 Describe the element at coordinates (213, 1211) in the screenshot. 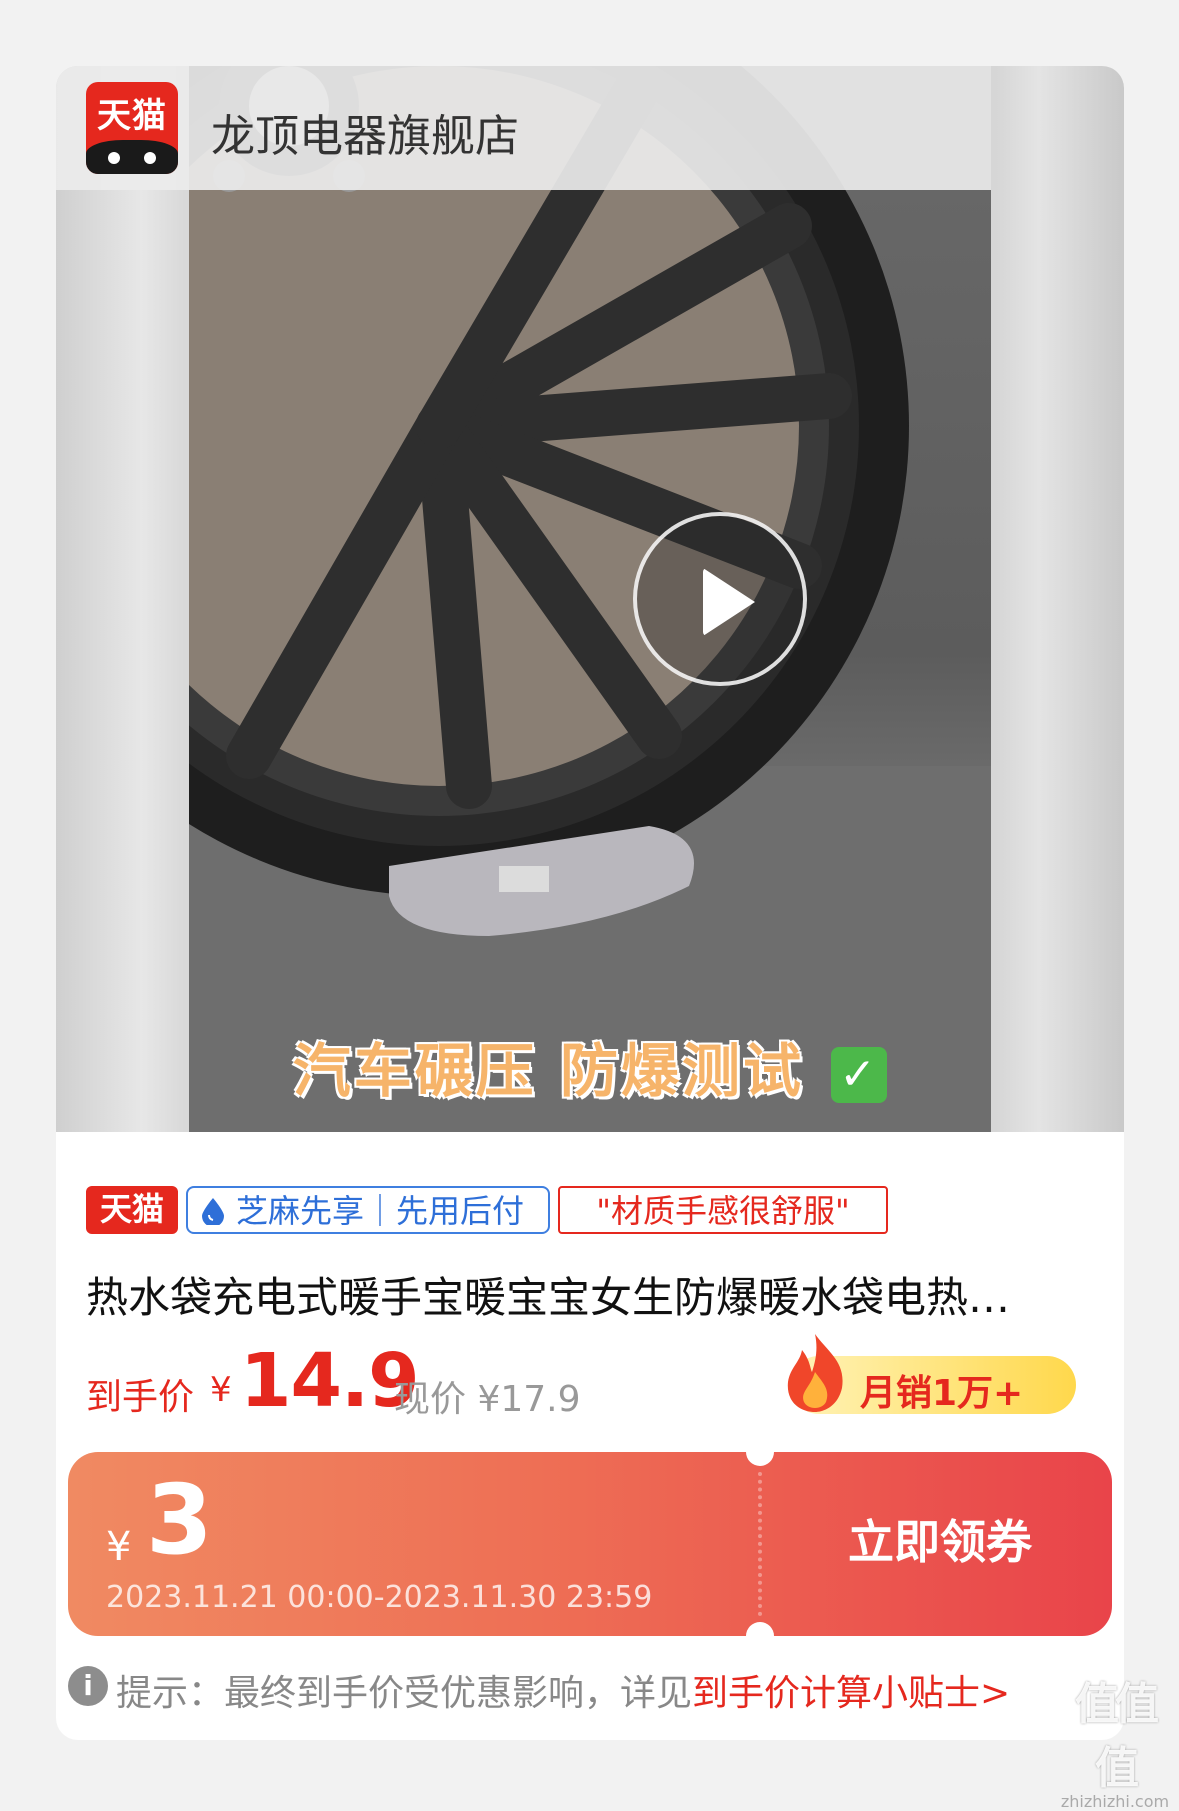

I see `water-drop-icon` at that location.